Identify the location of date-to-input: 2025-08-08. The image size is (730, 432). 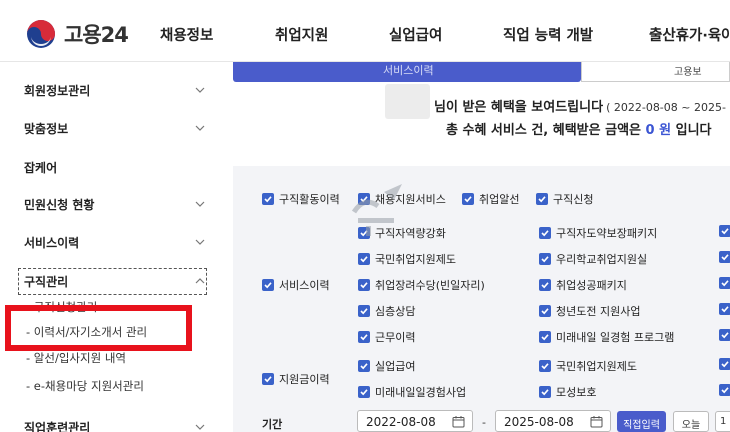
(553, 421).